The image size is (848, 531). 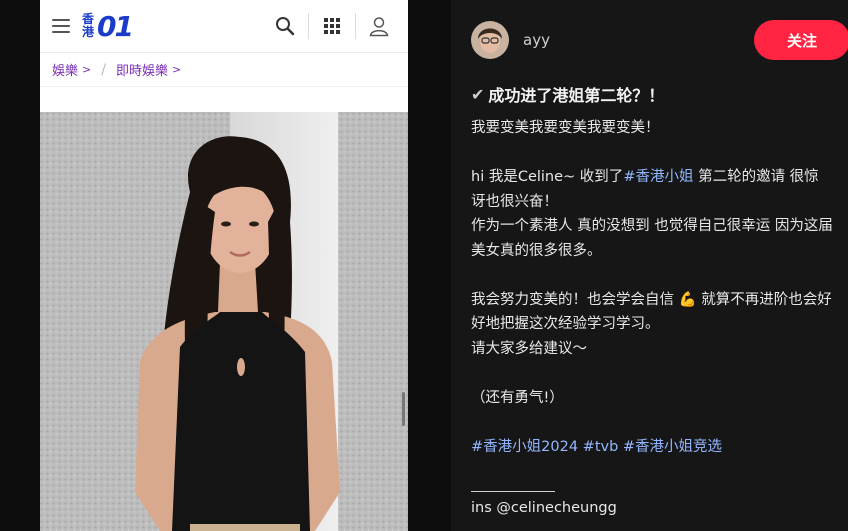 I want to click on post-line: 作为一个素港人 真的没想到 也觉得自己很幸运 因为这届美女真的很多很多。, so click(x=652, y=238).